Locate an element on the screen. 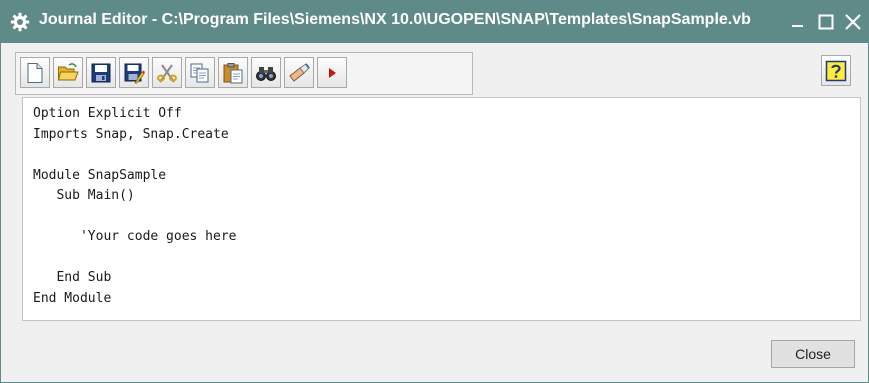 This screenshot has width=869, height=383. play-icon is located at coordinates (332, 73).